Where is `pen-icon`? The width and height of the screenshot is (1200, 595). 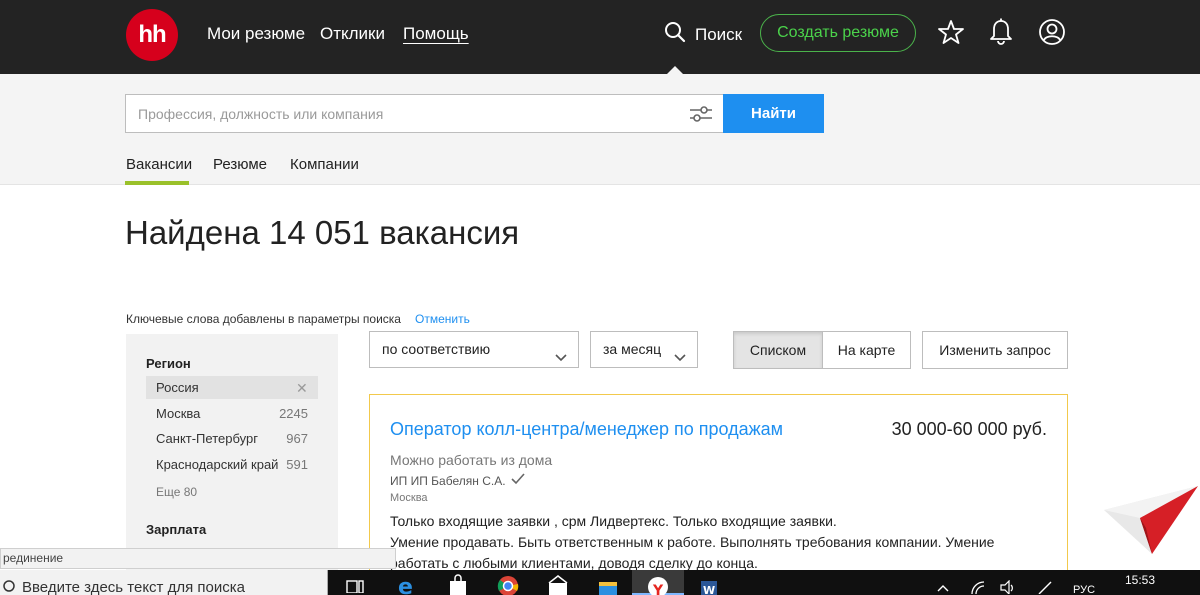
pen-icon is located at coordinates (1045, 587).